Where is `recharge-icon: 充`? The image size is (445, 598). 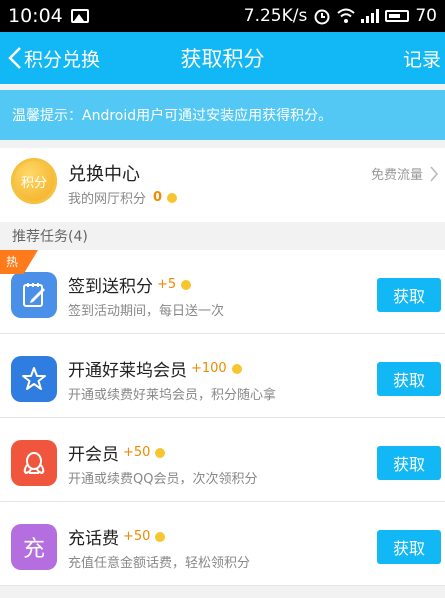 recharge-icon: 充 is located at coordinates (34, 547).